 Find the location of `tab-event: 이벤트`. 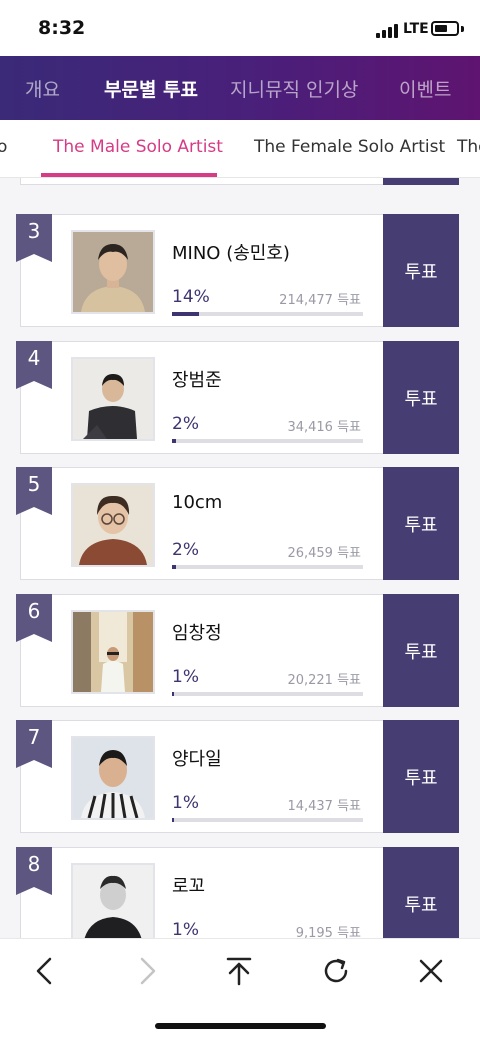

tab-event: 이벤트 is located at coordinates (425, 88).